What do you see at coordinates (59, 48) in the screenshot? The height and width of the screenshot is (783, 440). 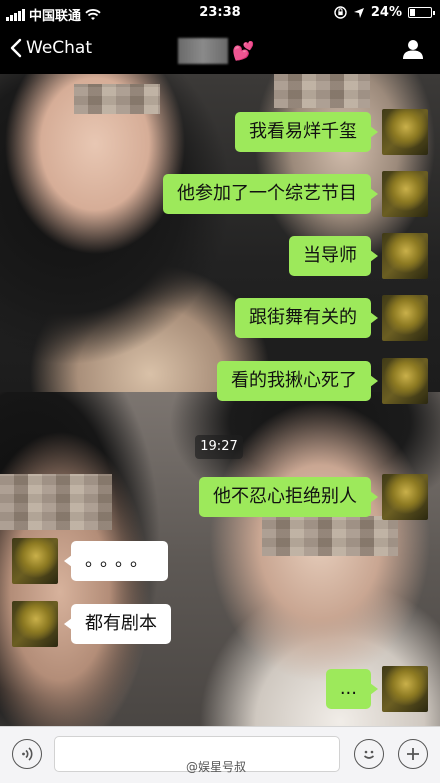 I see `back-label: WeChat` at bounding box center [59, 48].